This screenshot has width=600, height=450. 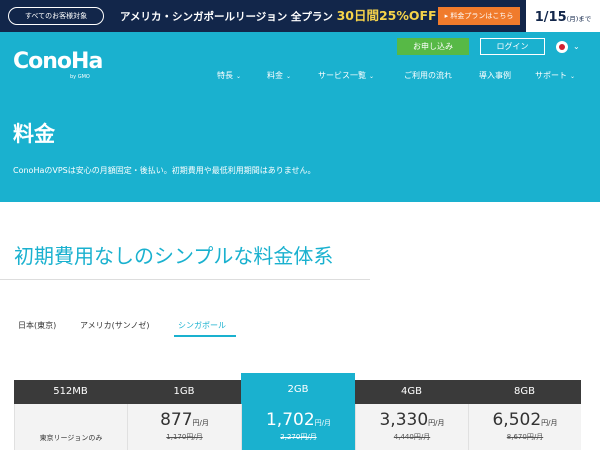 What do you see at coordinates (298, 388) in the screenshot?
I see `plan-header-2gb: 2GB` at bounding box center [298, 388].